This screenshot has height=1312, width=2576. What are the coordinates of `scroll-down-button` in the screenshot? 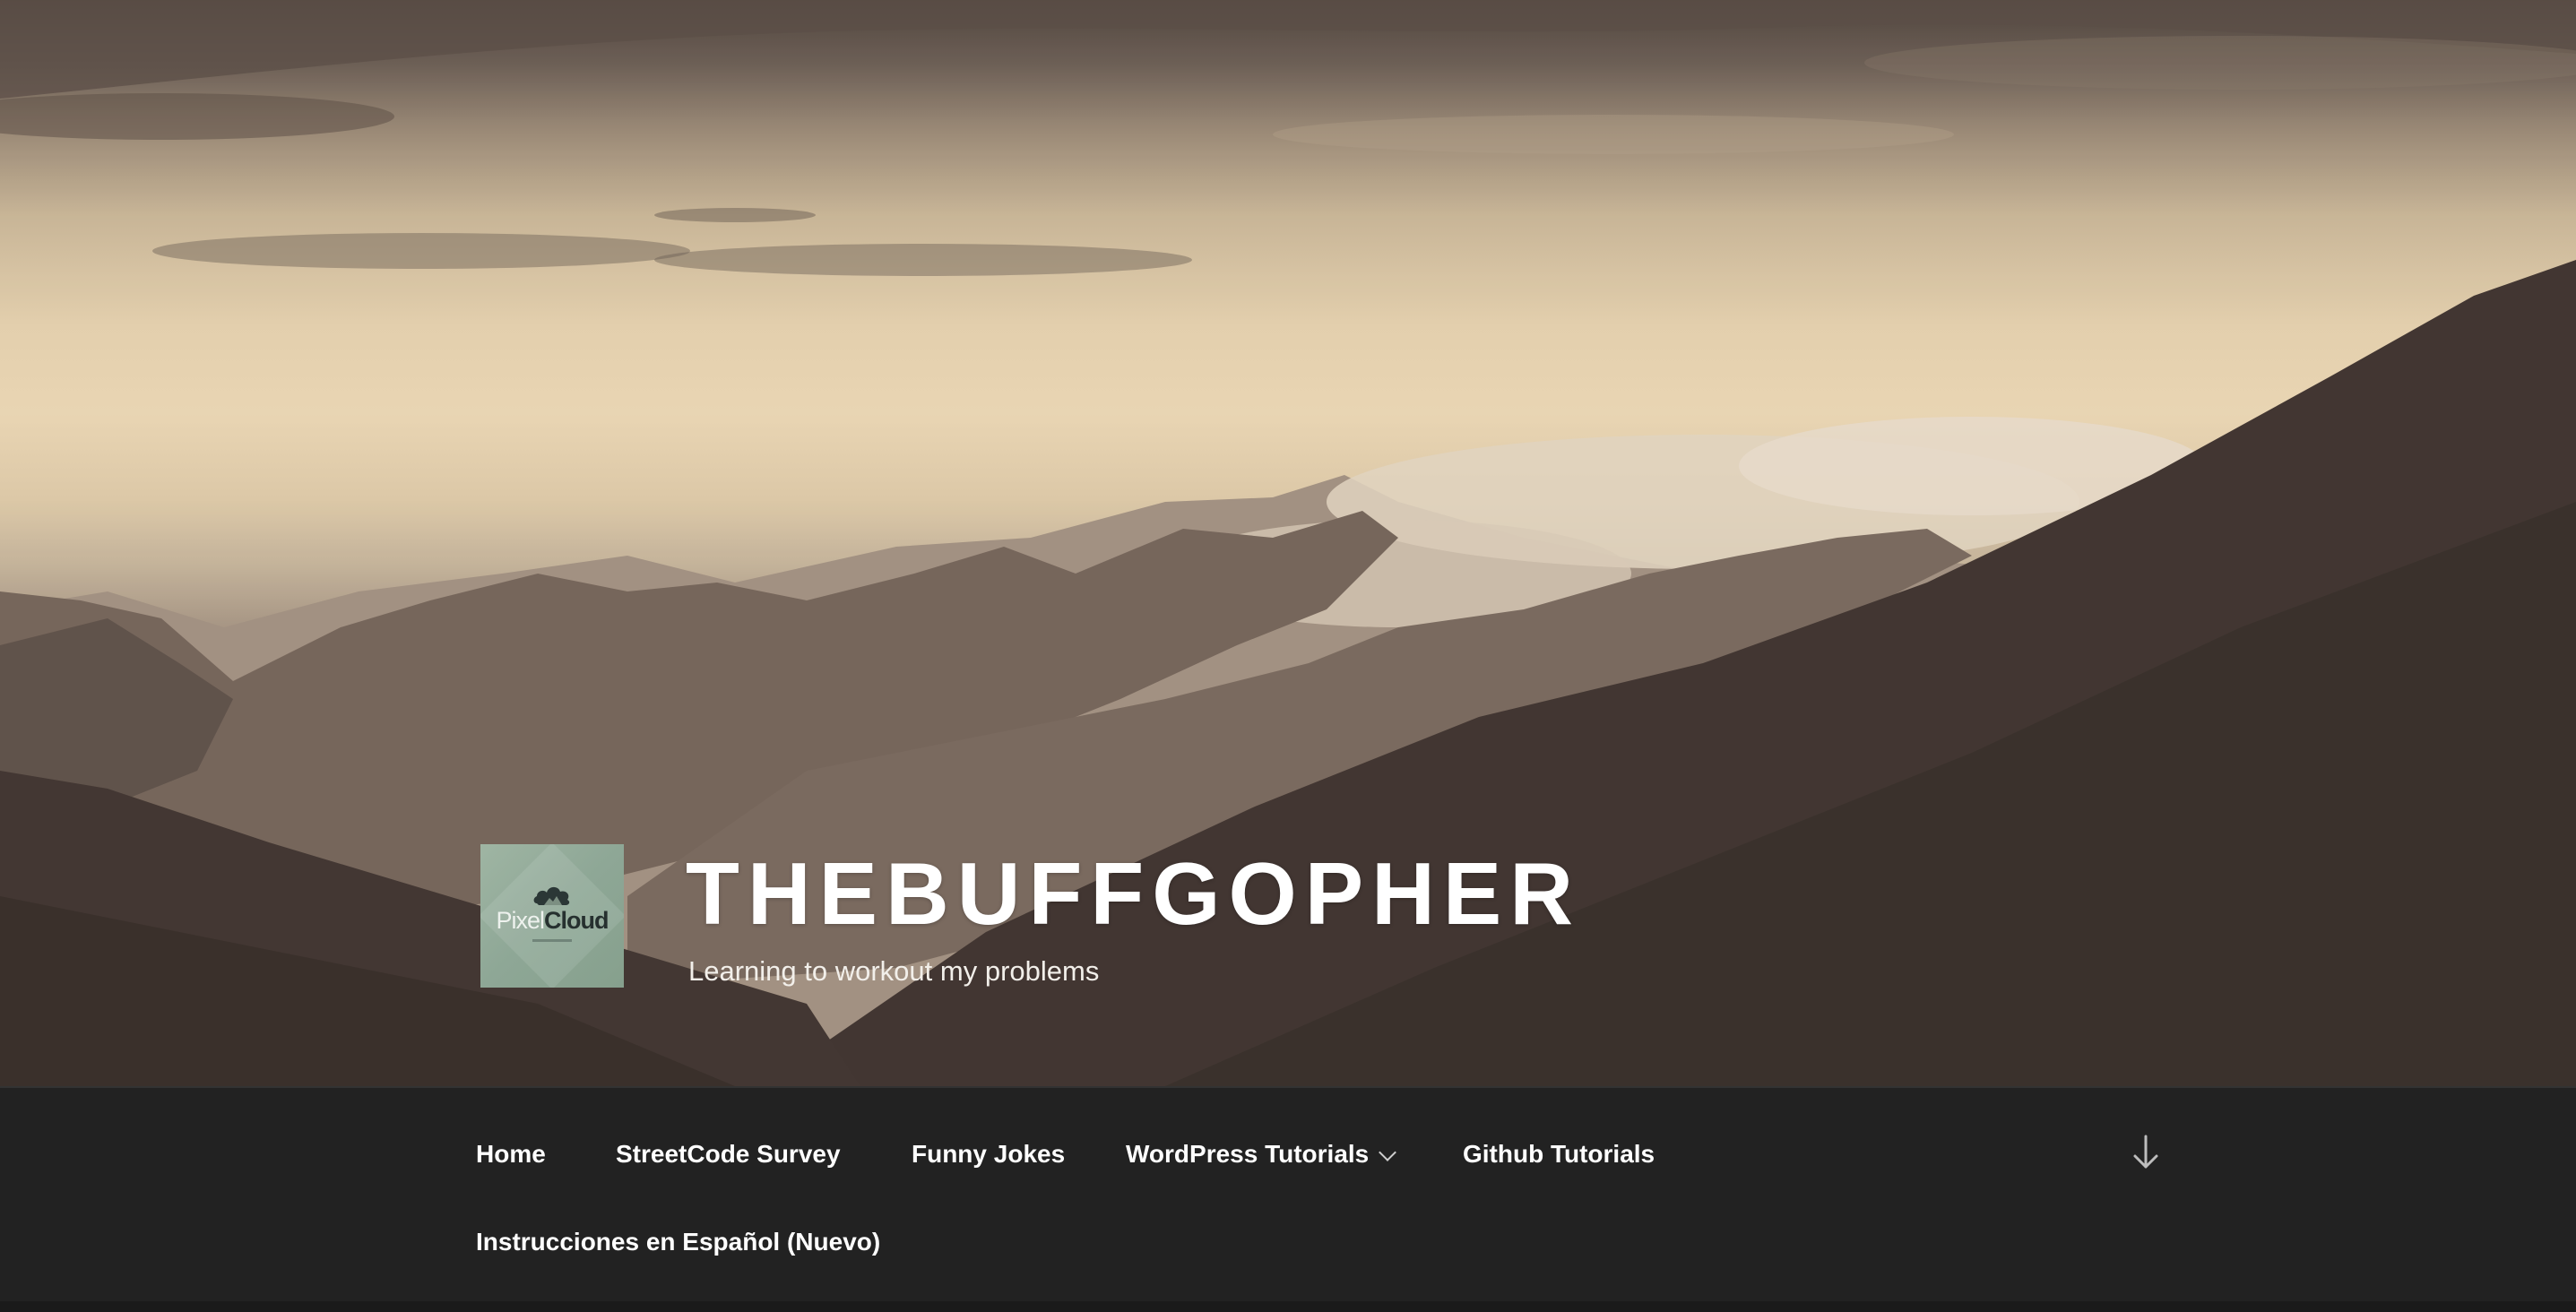 It's located at (2146, 1152).